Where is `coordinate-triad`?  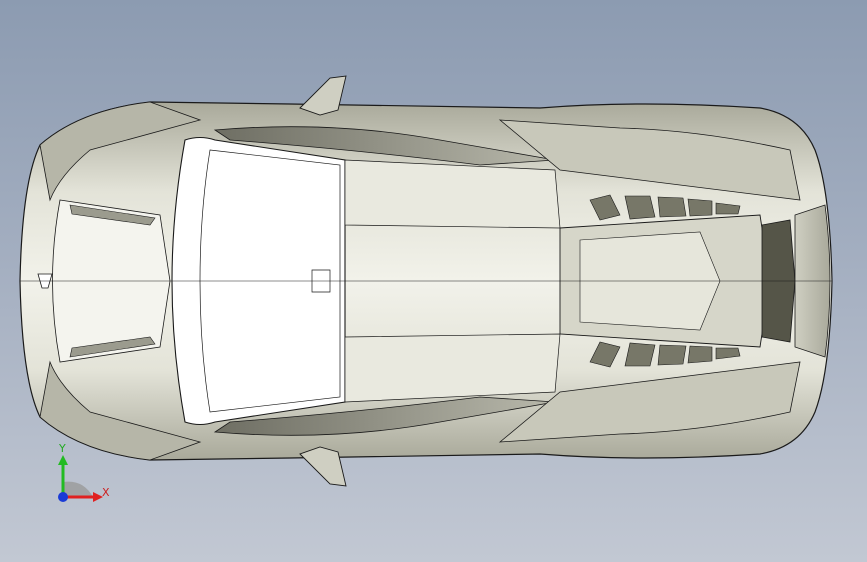 coordinate-triad is located at coordinates (80, 478).